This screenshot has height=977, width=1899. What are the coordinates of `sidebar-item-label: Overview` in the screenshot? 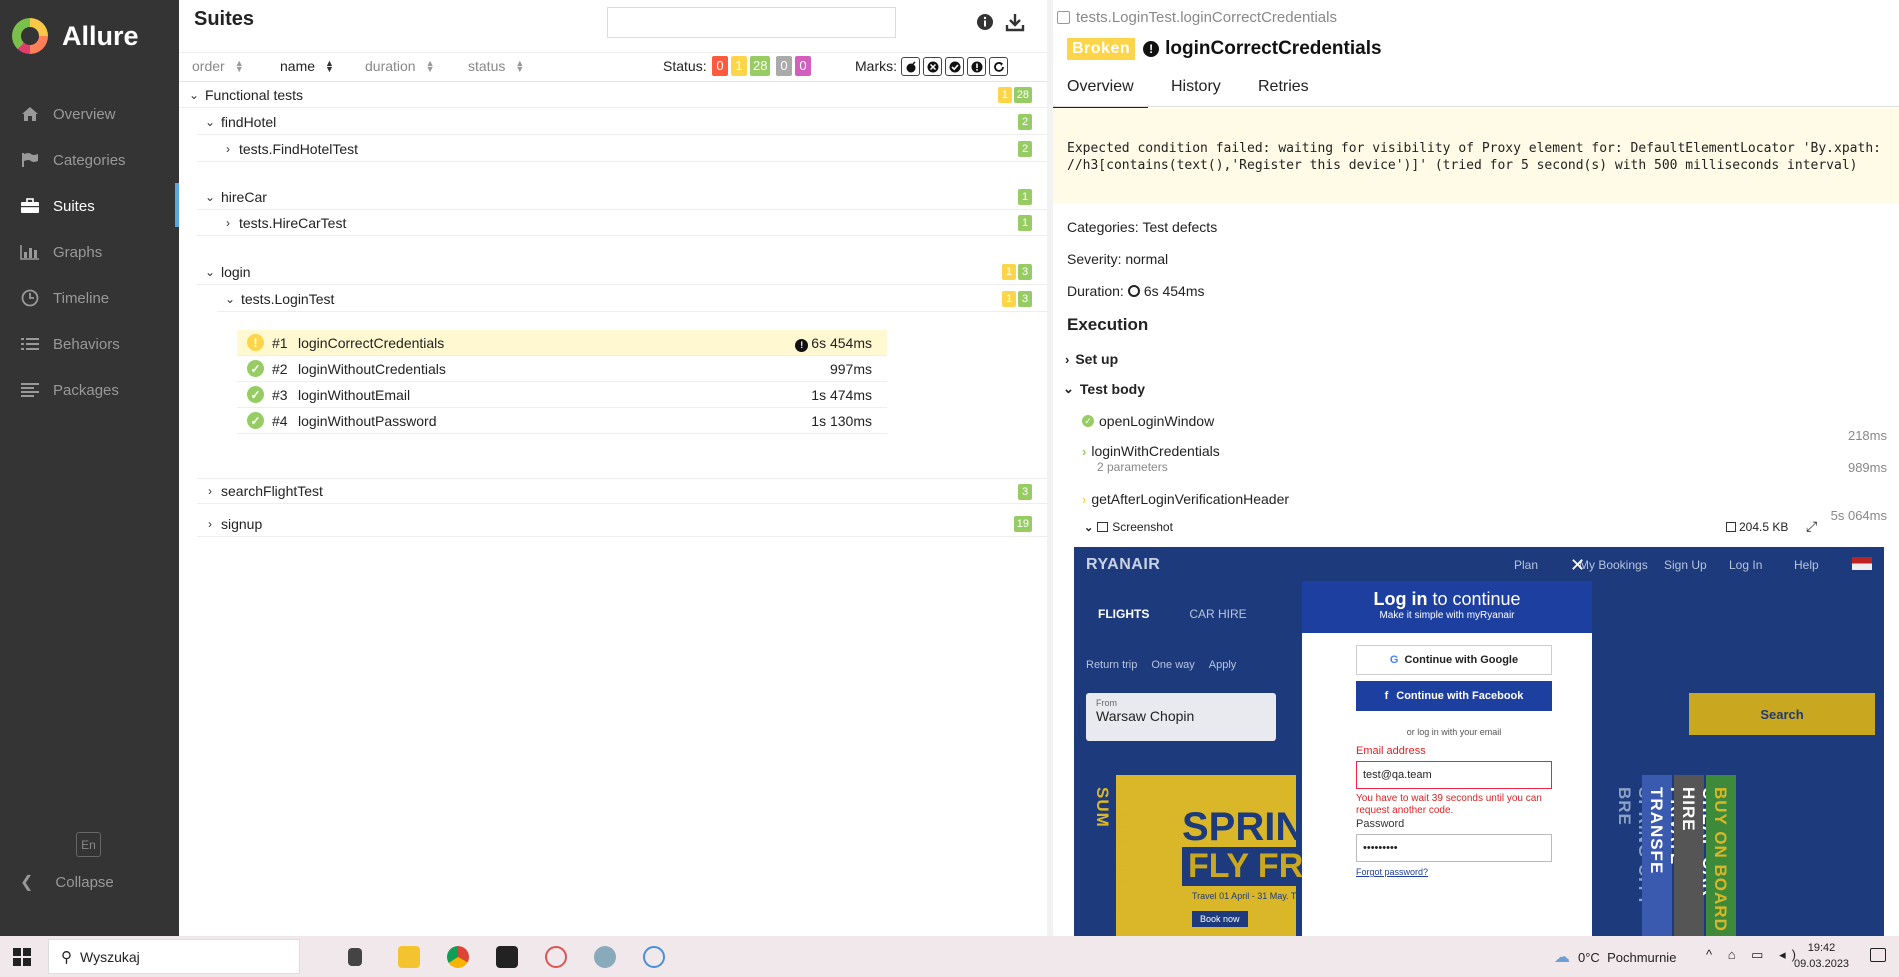 It's located at (84, 114).